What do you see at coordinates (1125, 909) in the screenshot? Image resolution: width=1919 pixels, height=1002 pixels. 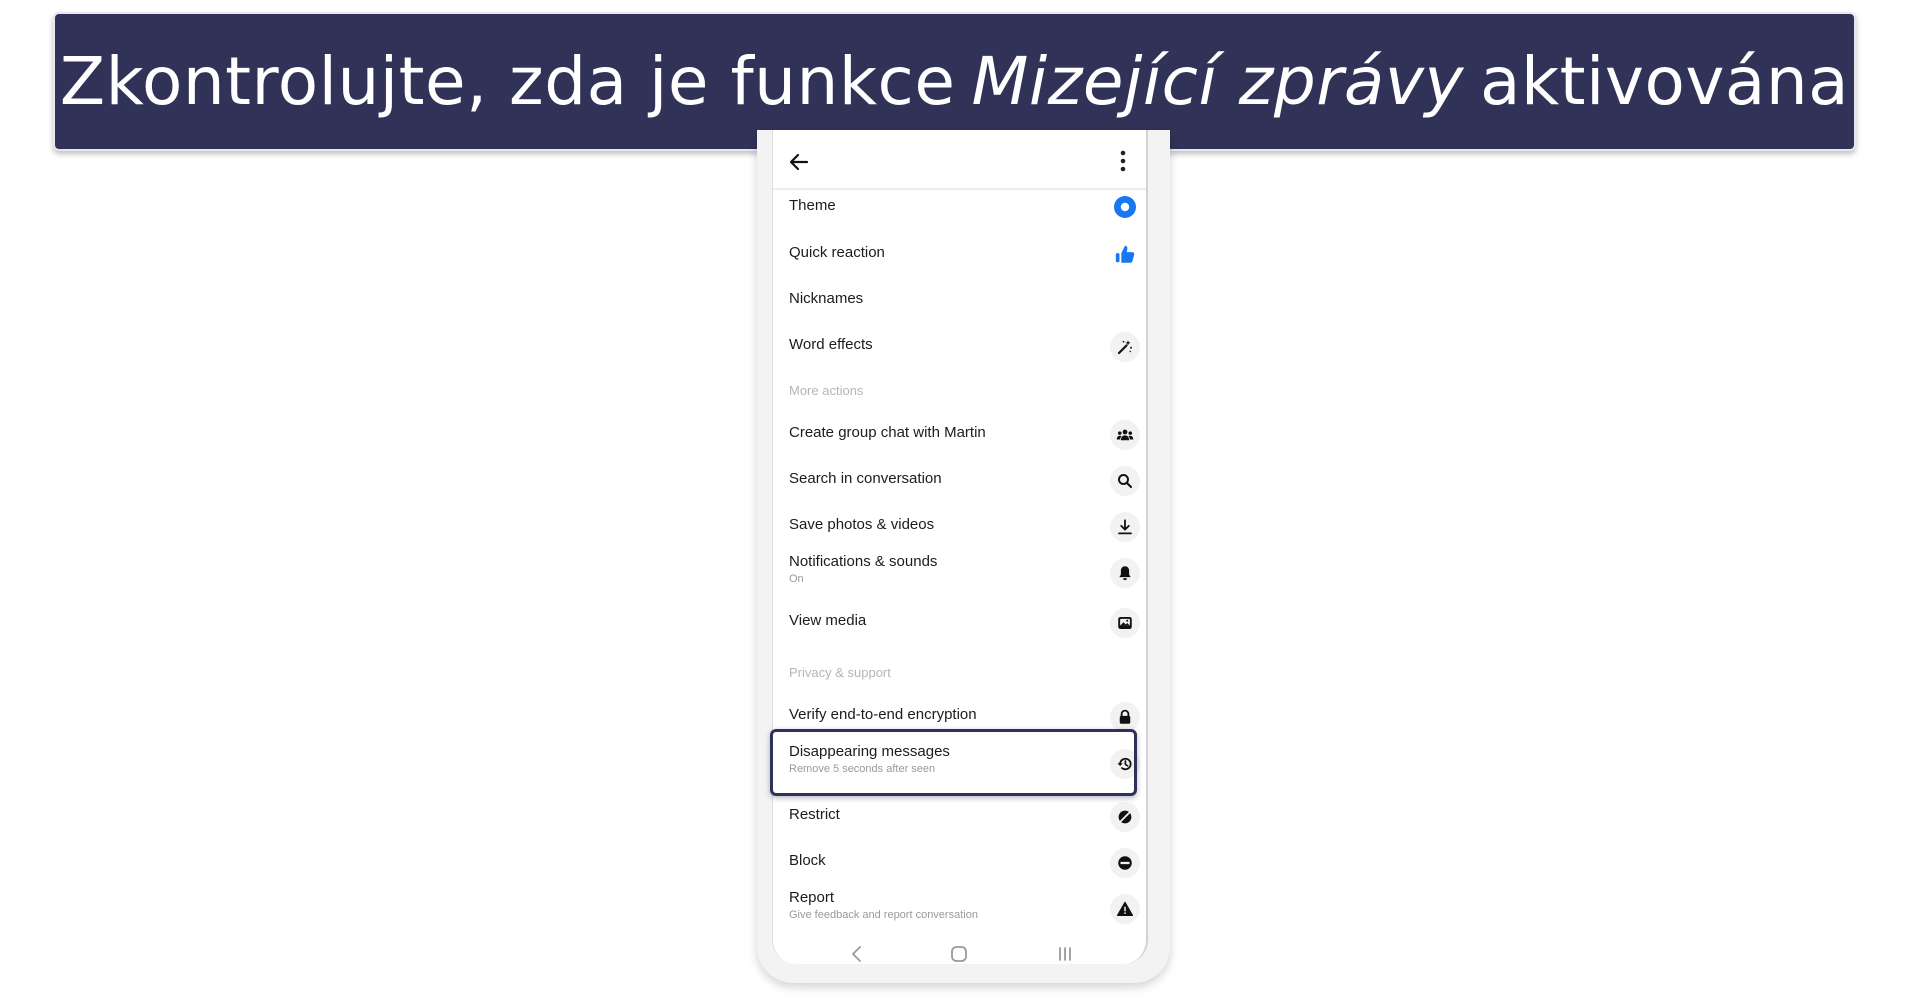 I see `warning-icon` at bounding box center [1125, 909].